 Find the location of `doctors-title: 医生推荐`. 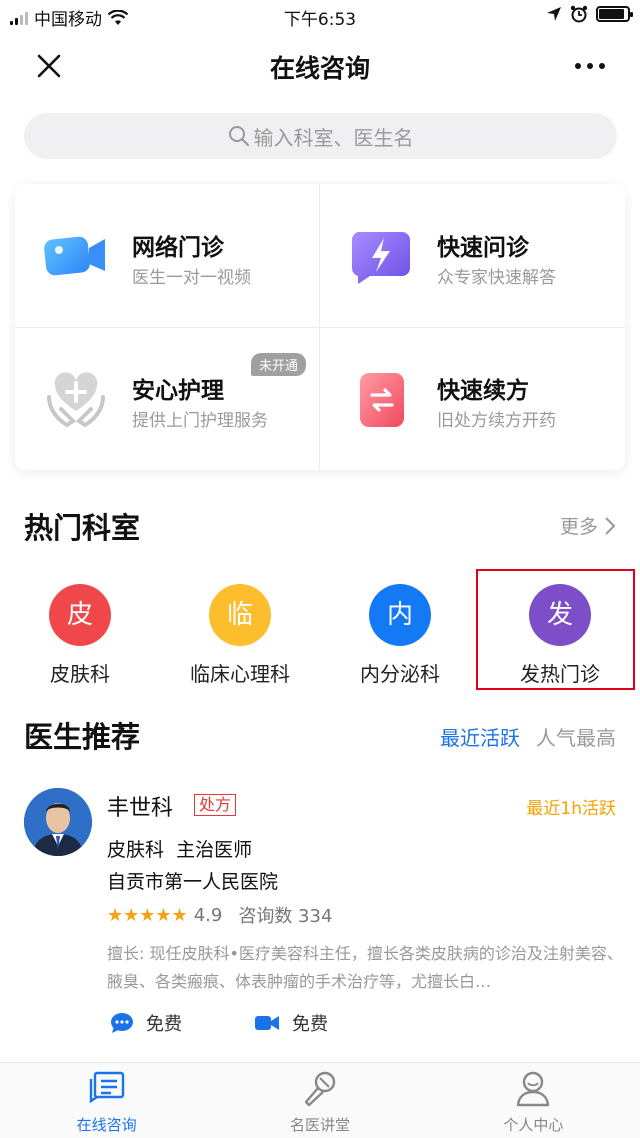

doctors-title: 医生推荐 is located at coordinates (82, 737).